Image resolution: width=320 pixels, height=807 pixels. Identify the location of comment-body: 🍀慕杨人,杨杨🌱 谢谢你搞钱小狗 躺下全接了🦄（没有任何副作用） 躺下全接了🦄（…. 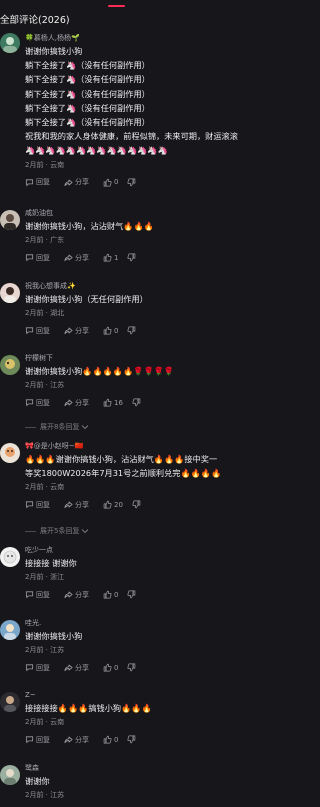
(147, 110).